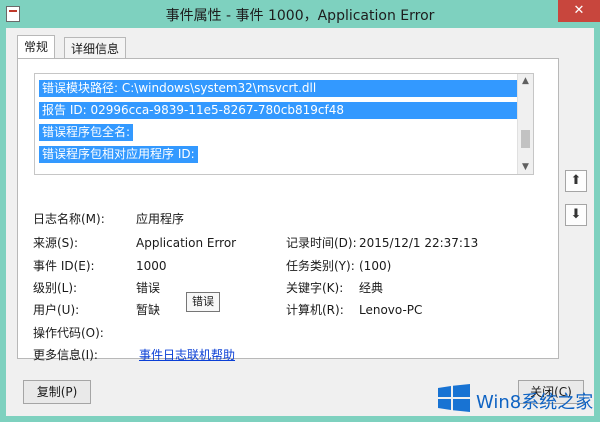  I want to click on watermark-text: Win8系统之家, so click(535, 402).